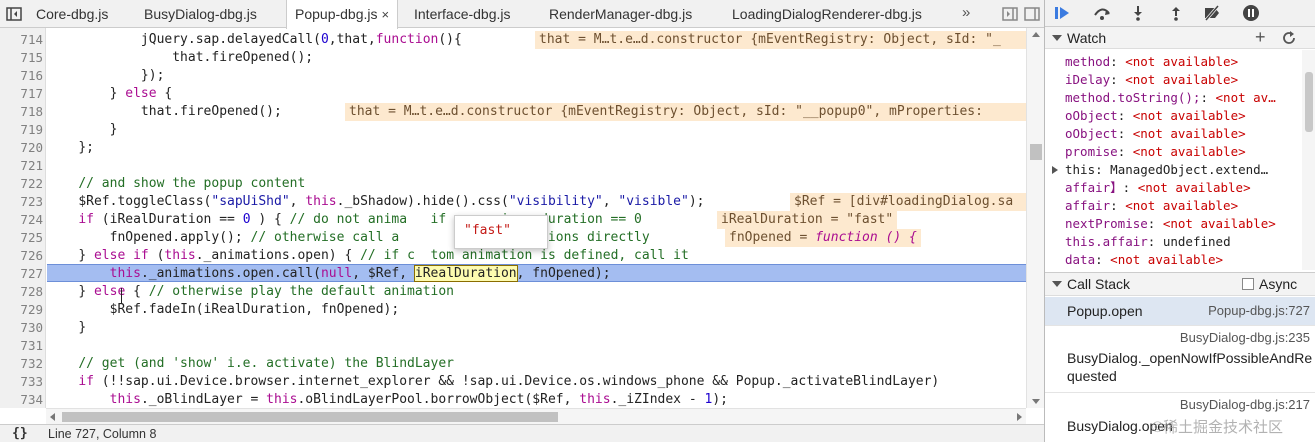  What do you see at coordinates (203, 399) in the screenshot?
I see `code-token: ._oBlindLayer =` at bounding box center [203, 399].